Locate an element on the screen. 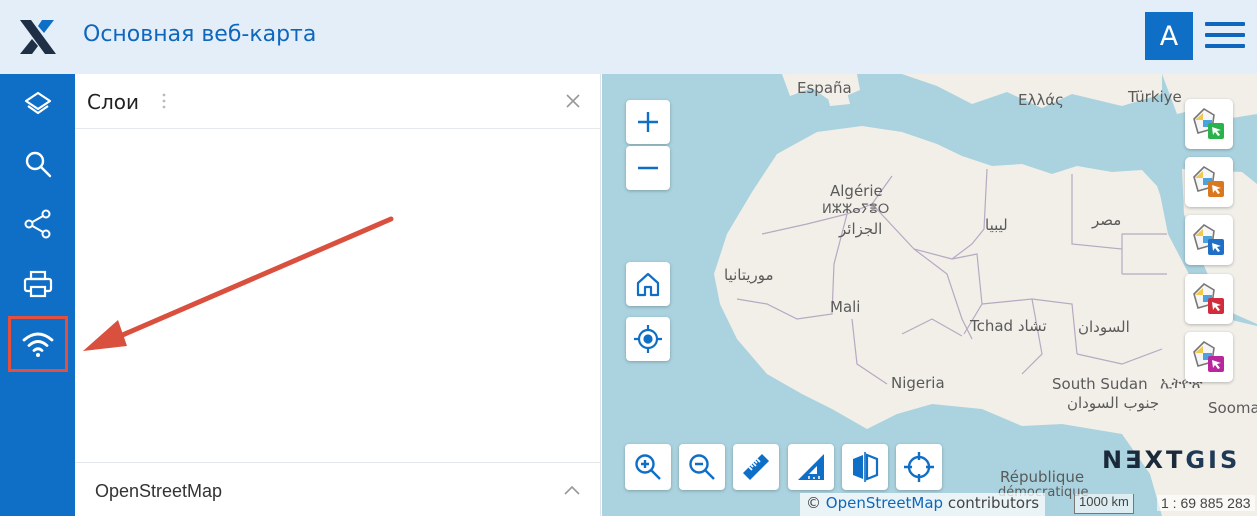 This screenshot has width=1257, height=516. sidebar is located at coordinates (37, 295).